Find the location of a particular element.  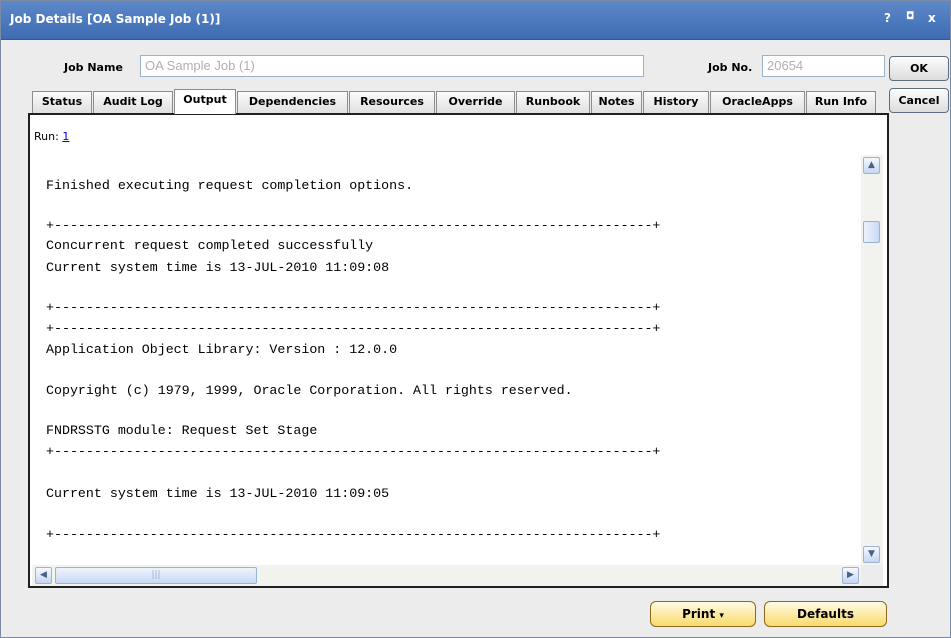

job-name-field: OA Sample Job (1) is located at coordinates (392, 66).